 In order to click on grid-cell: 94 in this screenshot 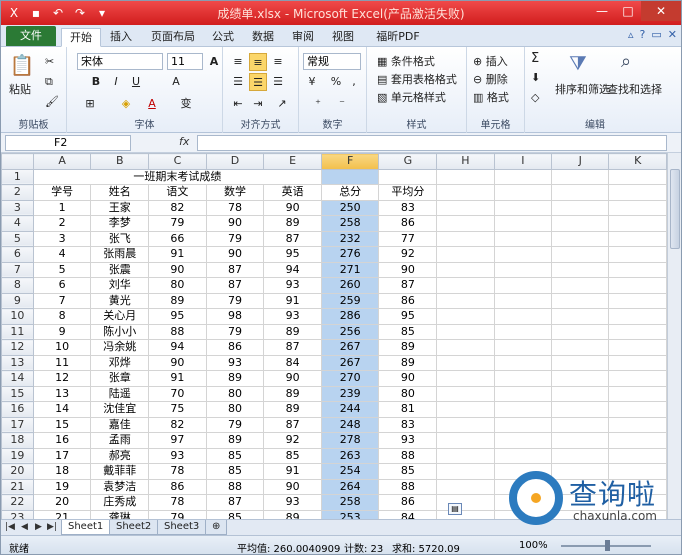, I will do `click(177, 347)`.